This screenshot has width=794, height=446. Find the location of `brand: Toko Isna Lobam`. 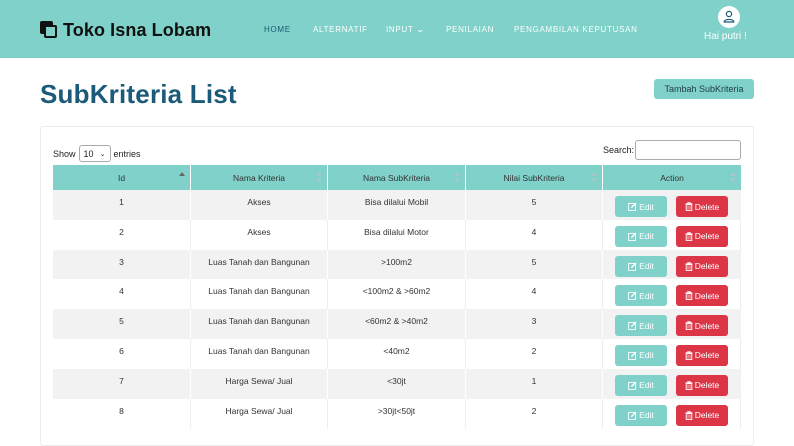

brand: Toko Isna Lobam is located at coordinates (125, 30).